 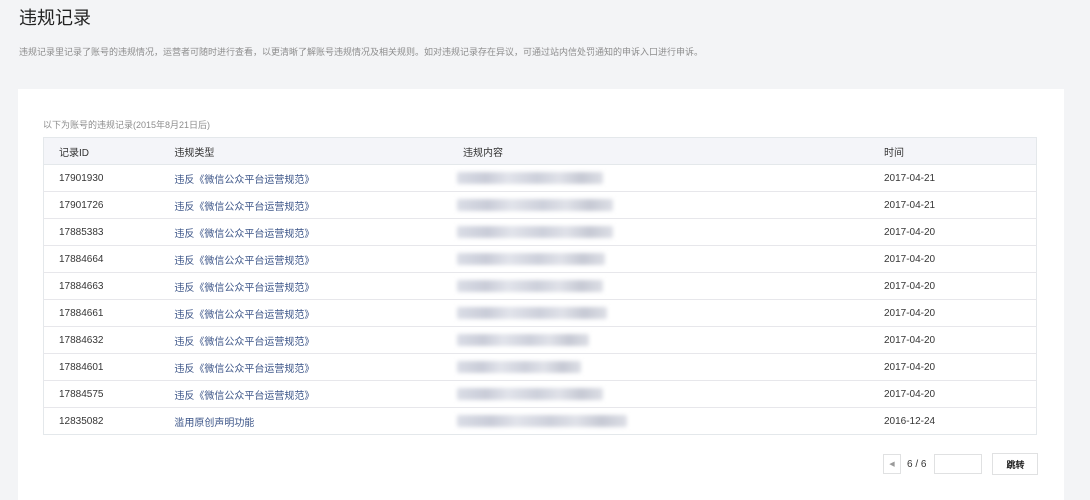 I want to click on table-row: 17901930 违反《微信公众平台运营规范》 2017-04-21, so click(x=540, y=178).